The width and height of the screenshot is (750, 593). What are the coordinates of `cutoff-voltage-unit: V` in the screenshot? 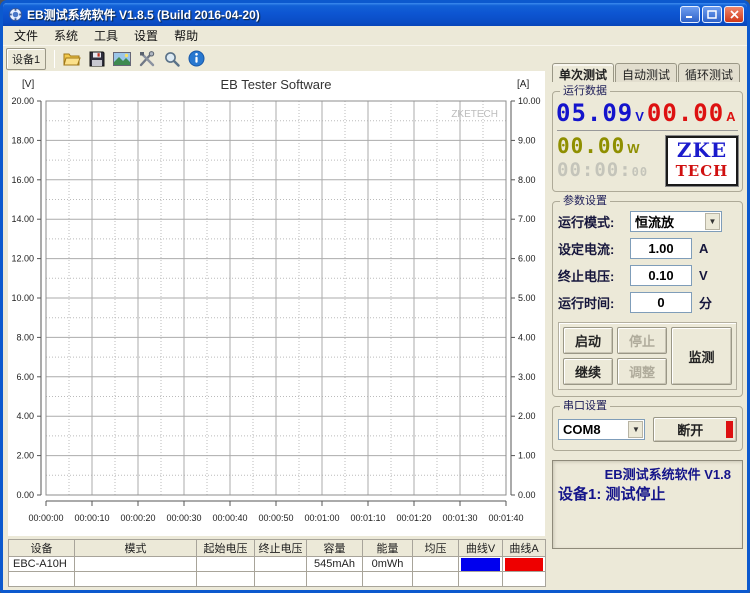 It's located at (703, 275).